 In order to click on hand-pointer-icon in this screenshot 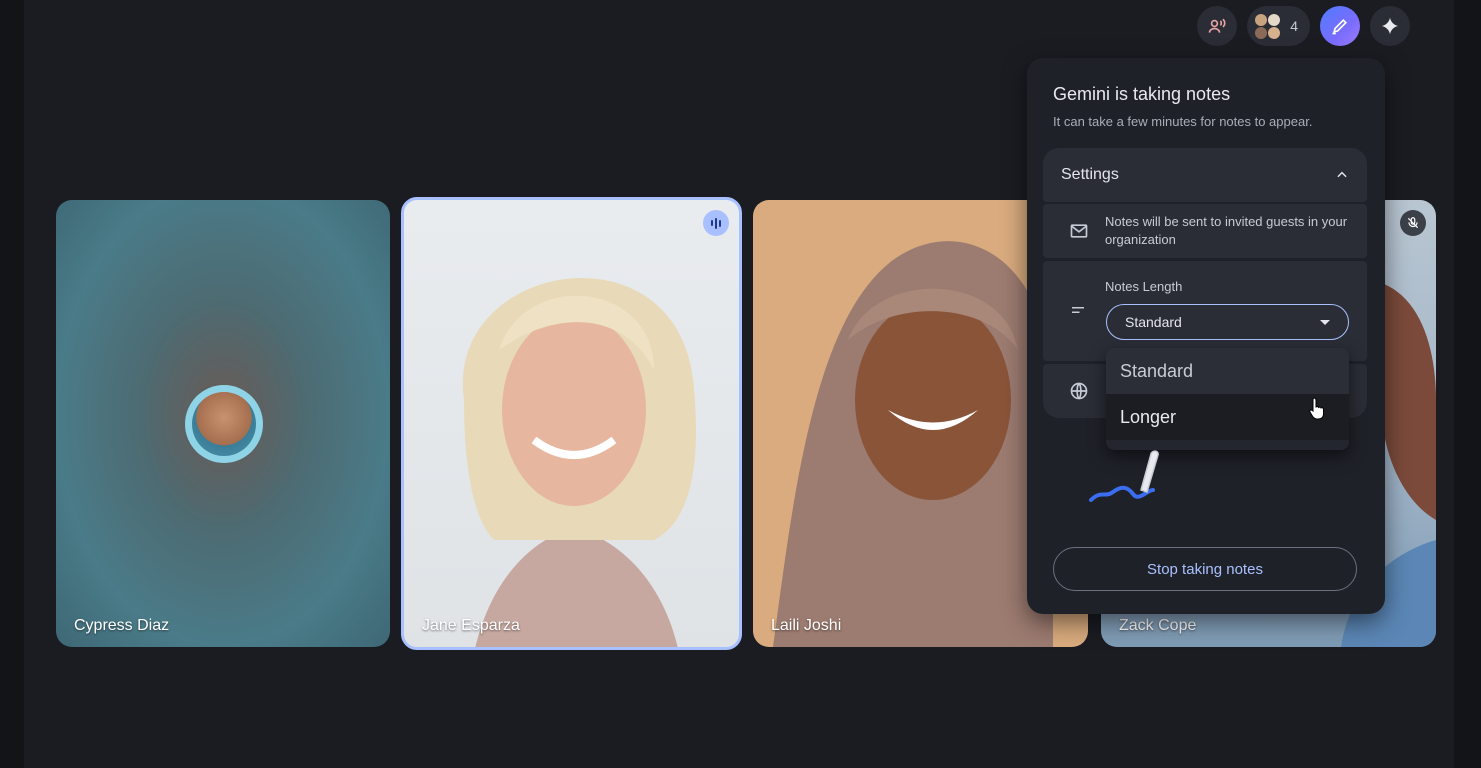, I will do `click(1316, 408)`.